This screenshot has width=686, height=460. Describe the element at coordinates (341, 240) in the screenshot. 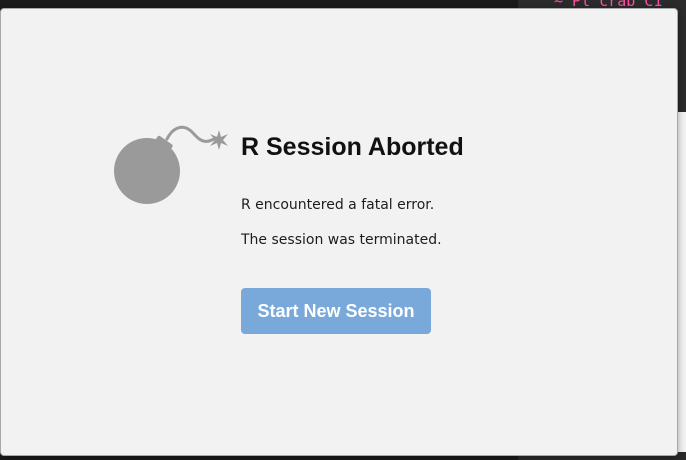

I see `termination-message-line: The session was terminated.` at that location.